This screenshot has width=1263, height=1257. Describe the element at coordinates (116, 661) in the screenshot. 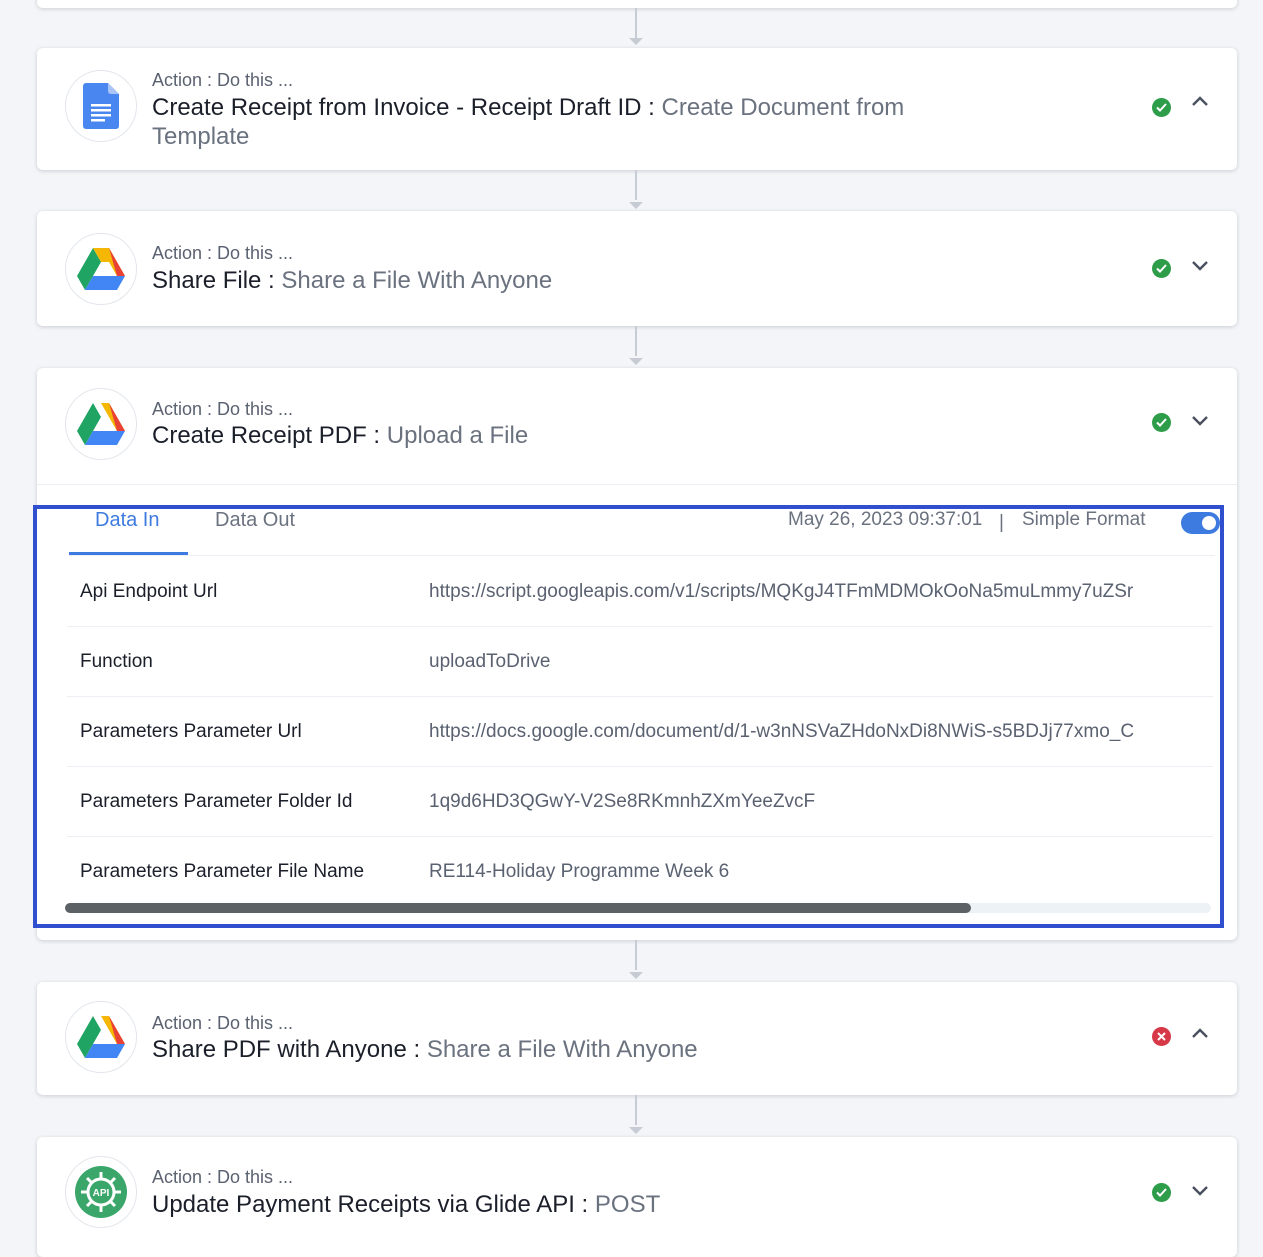

I see `row-key: Function` at that location.